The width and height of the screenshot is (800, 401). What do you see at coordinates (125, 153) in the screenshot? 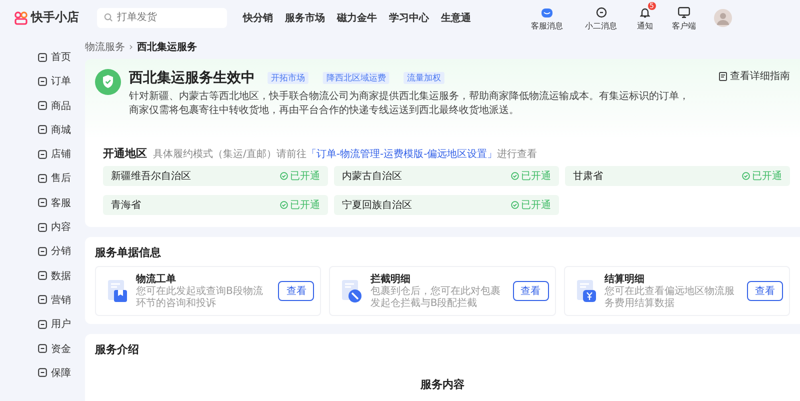
I see `section-title: 开通地区` at bounding box center [125, 153].